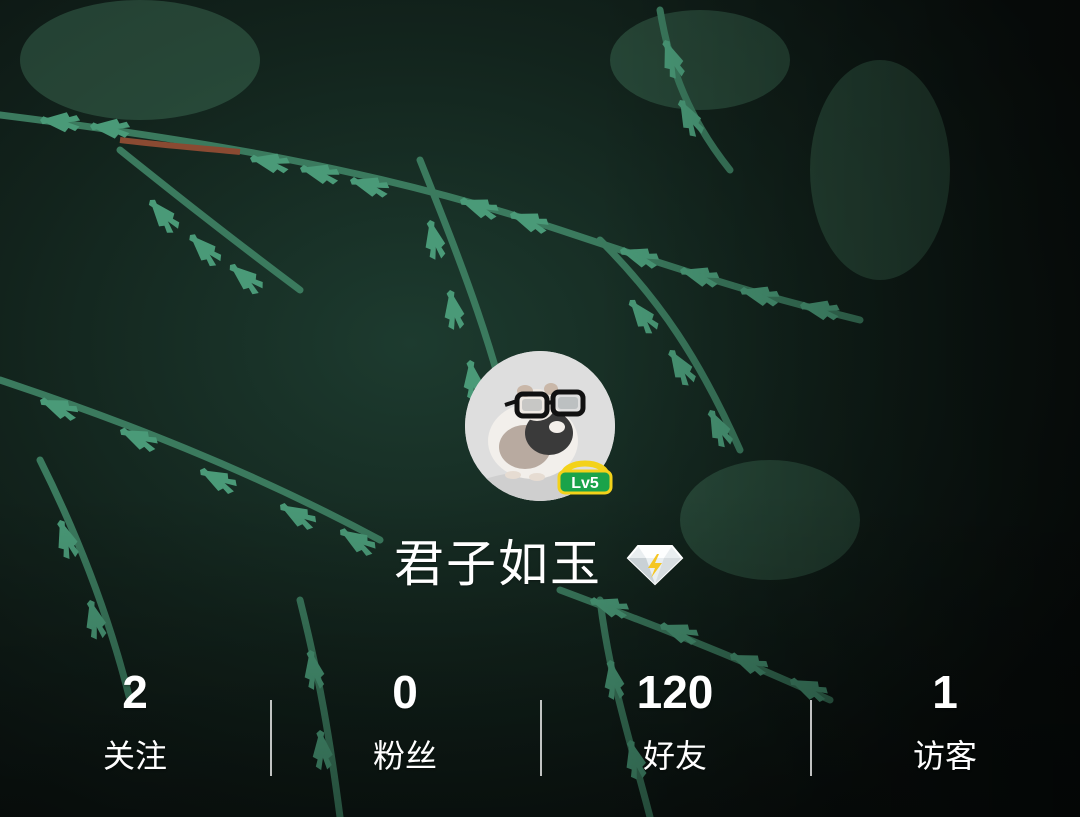 Image resolution: width=1080 pixels, height=817 pixels. I want to click on level-badge-icon: Lv5, so click(585, 477).